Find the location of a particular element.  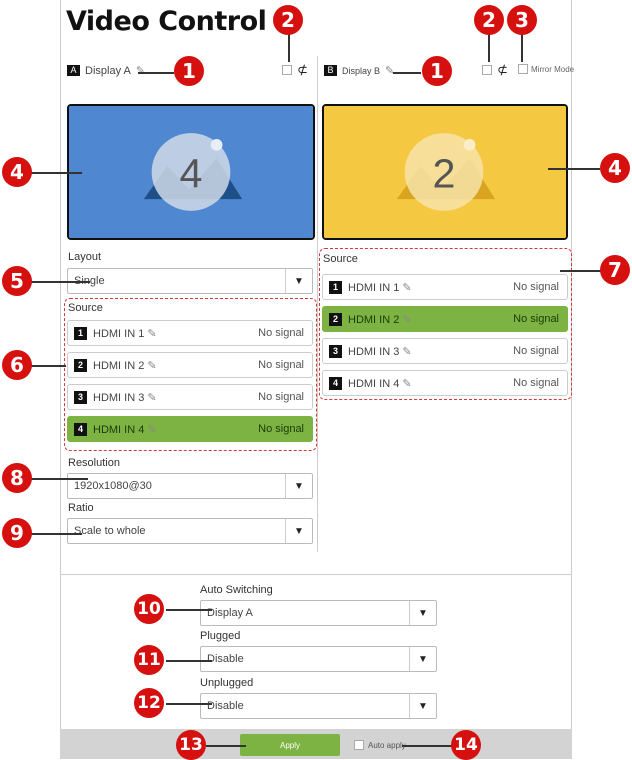

callout-13-line is located at coordinates (226, 746).